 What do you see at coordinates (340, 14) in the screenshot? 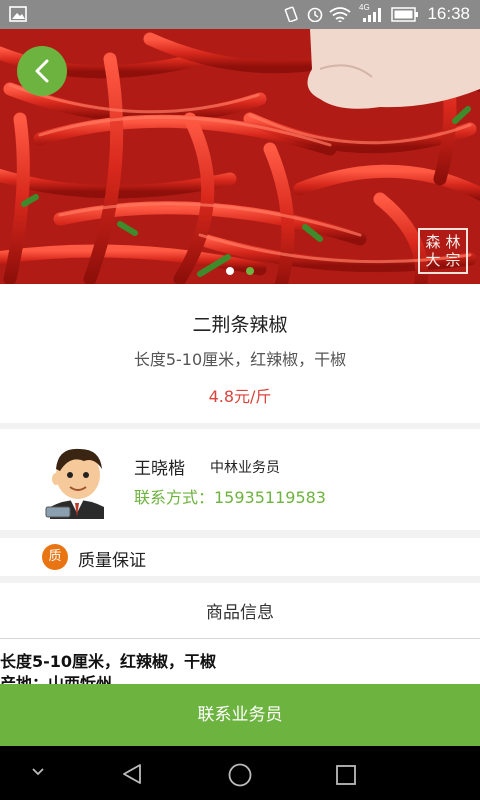
I see `wifi-icon` at bounding box center [340, 14].